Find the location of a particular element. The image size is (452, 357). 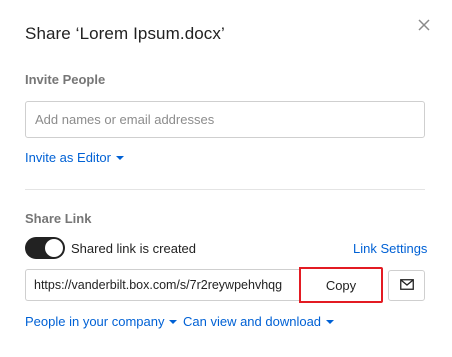

link-permission-label: Can view and download is located at coordinates (252, 321).